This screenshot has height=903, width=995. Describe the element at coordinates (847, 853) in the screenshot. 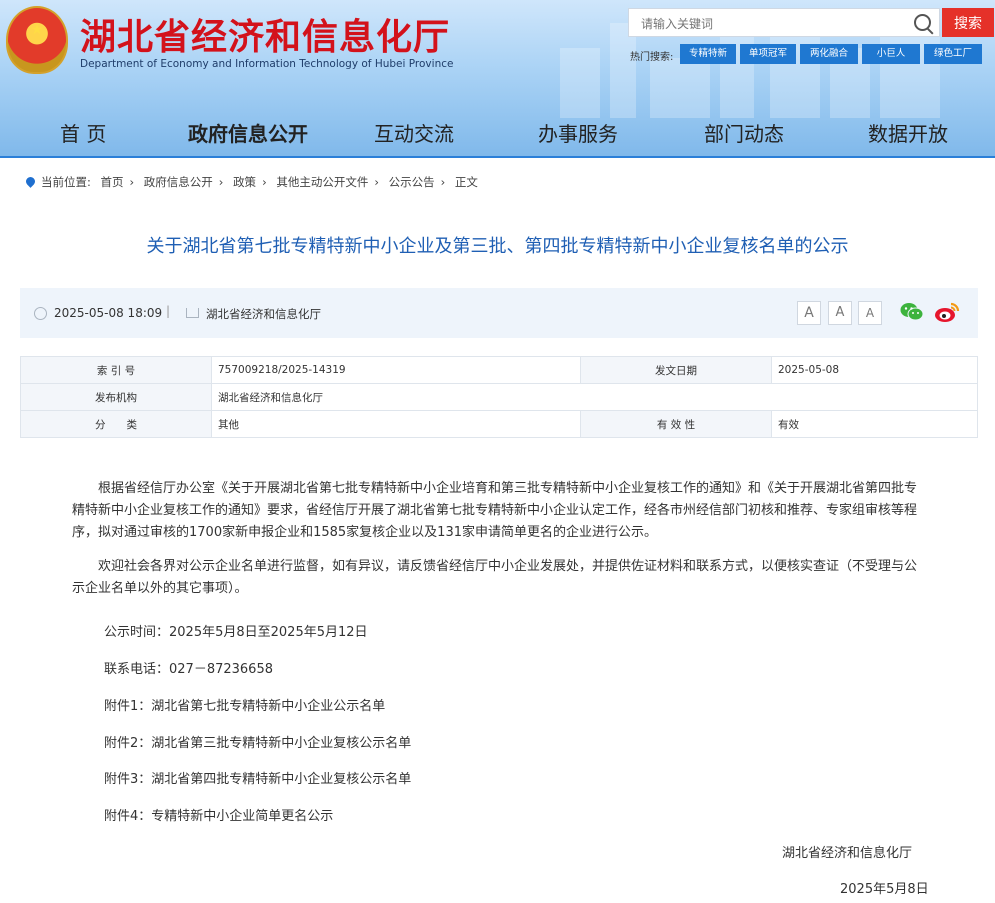

I see `signature: 湖北省经济和信息化厅` at that location.